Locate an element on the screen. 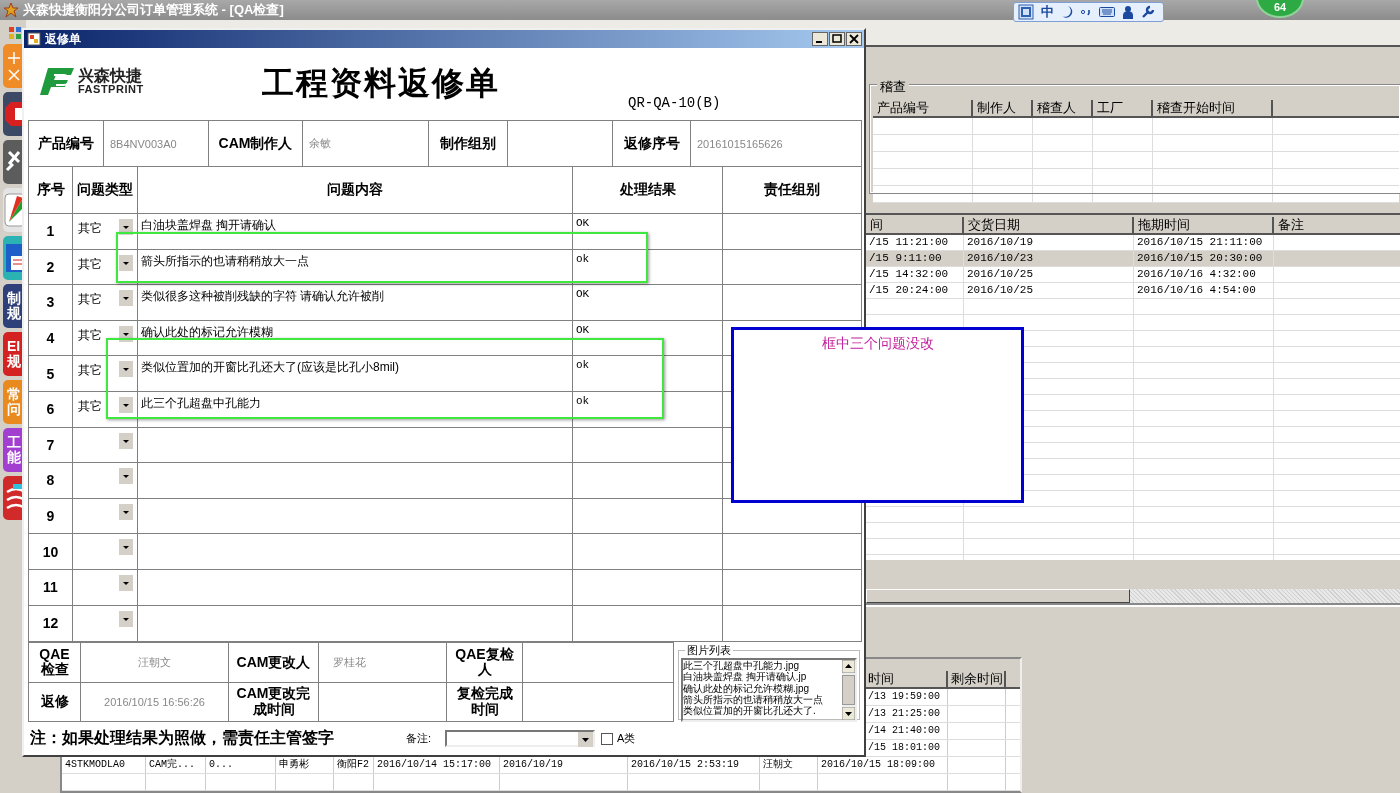 This screenshot has height=793, width=1400. table-cell: 汪朝文 is located at coordinates (778, 764).